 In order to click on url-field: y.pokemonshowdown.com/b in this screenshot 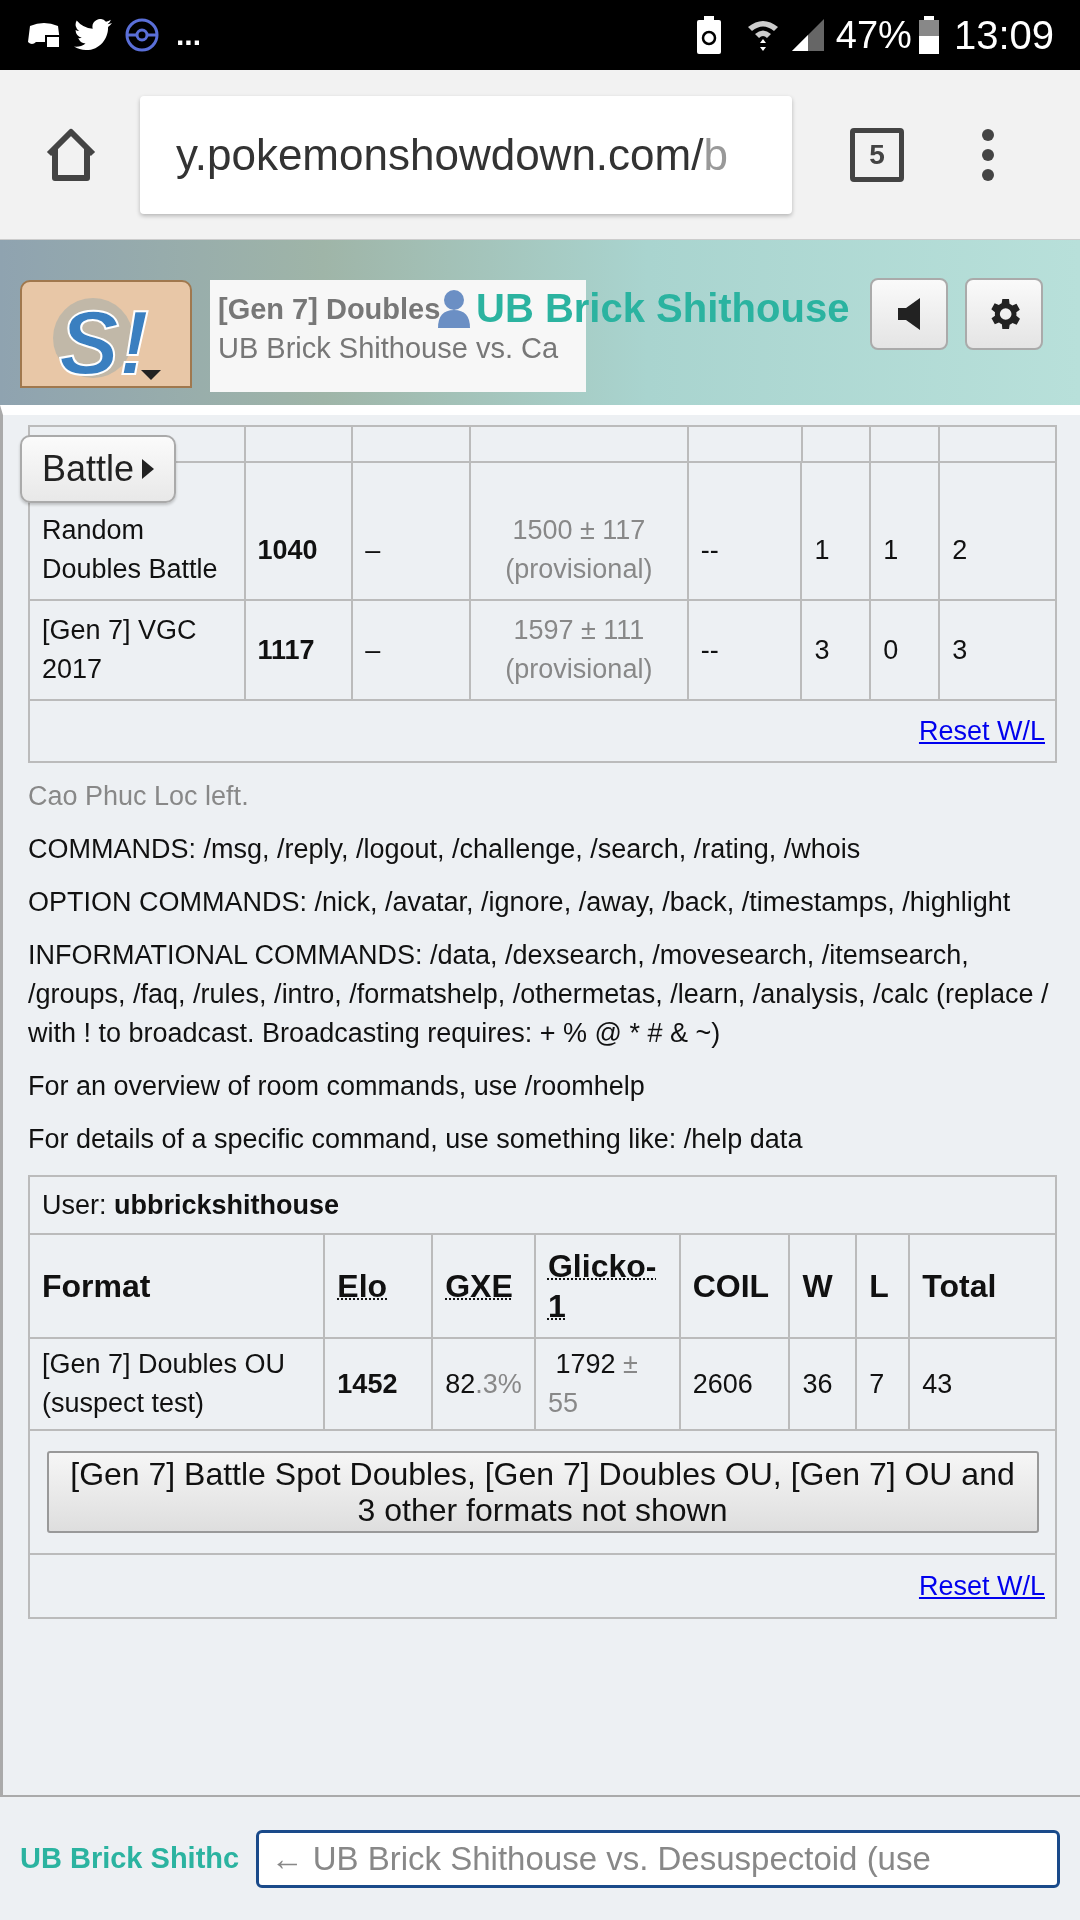, I will do `click(466, 154)`.